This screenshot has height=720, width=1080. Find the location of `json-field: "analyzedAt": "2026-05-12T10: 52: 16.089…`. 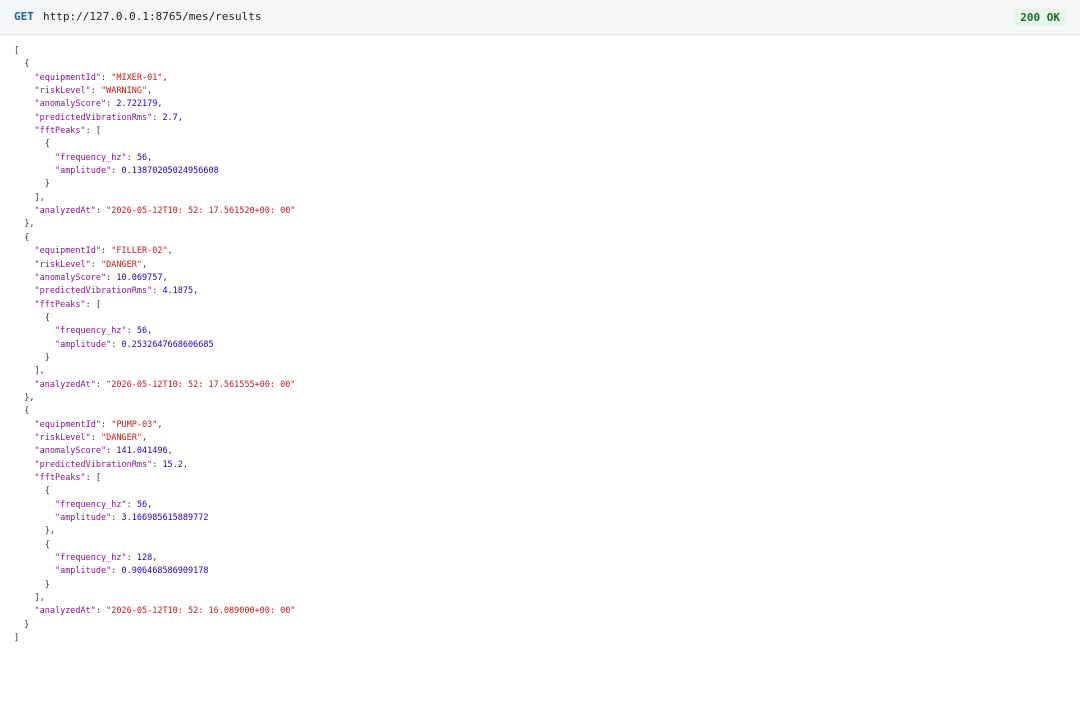

json-field: "analyzedAt": "2026-05-12T10: 52: 16.089… is located at coordinates (155, 611).